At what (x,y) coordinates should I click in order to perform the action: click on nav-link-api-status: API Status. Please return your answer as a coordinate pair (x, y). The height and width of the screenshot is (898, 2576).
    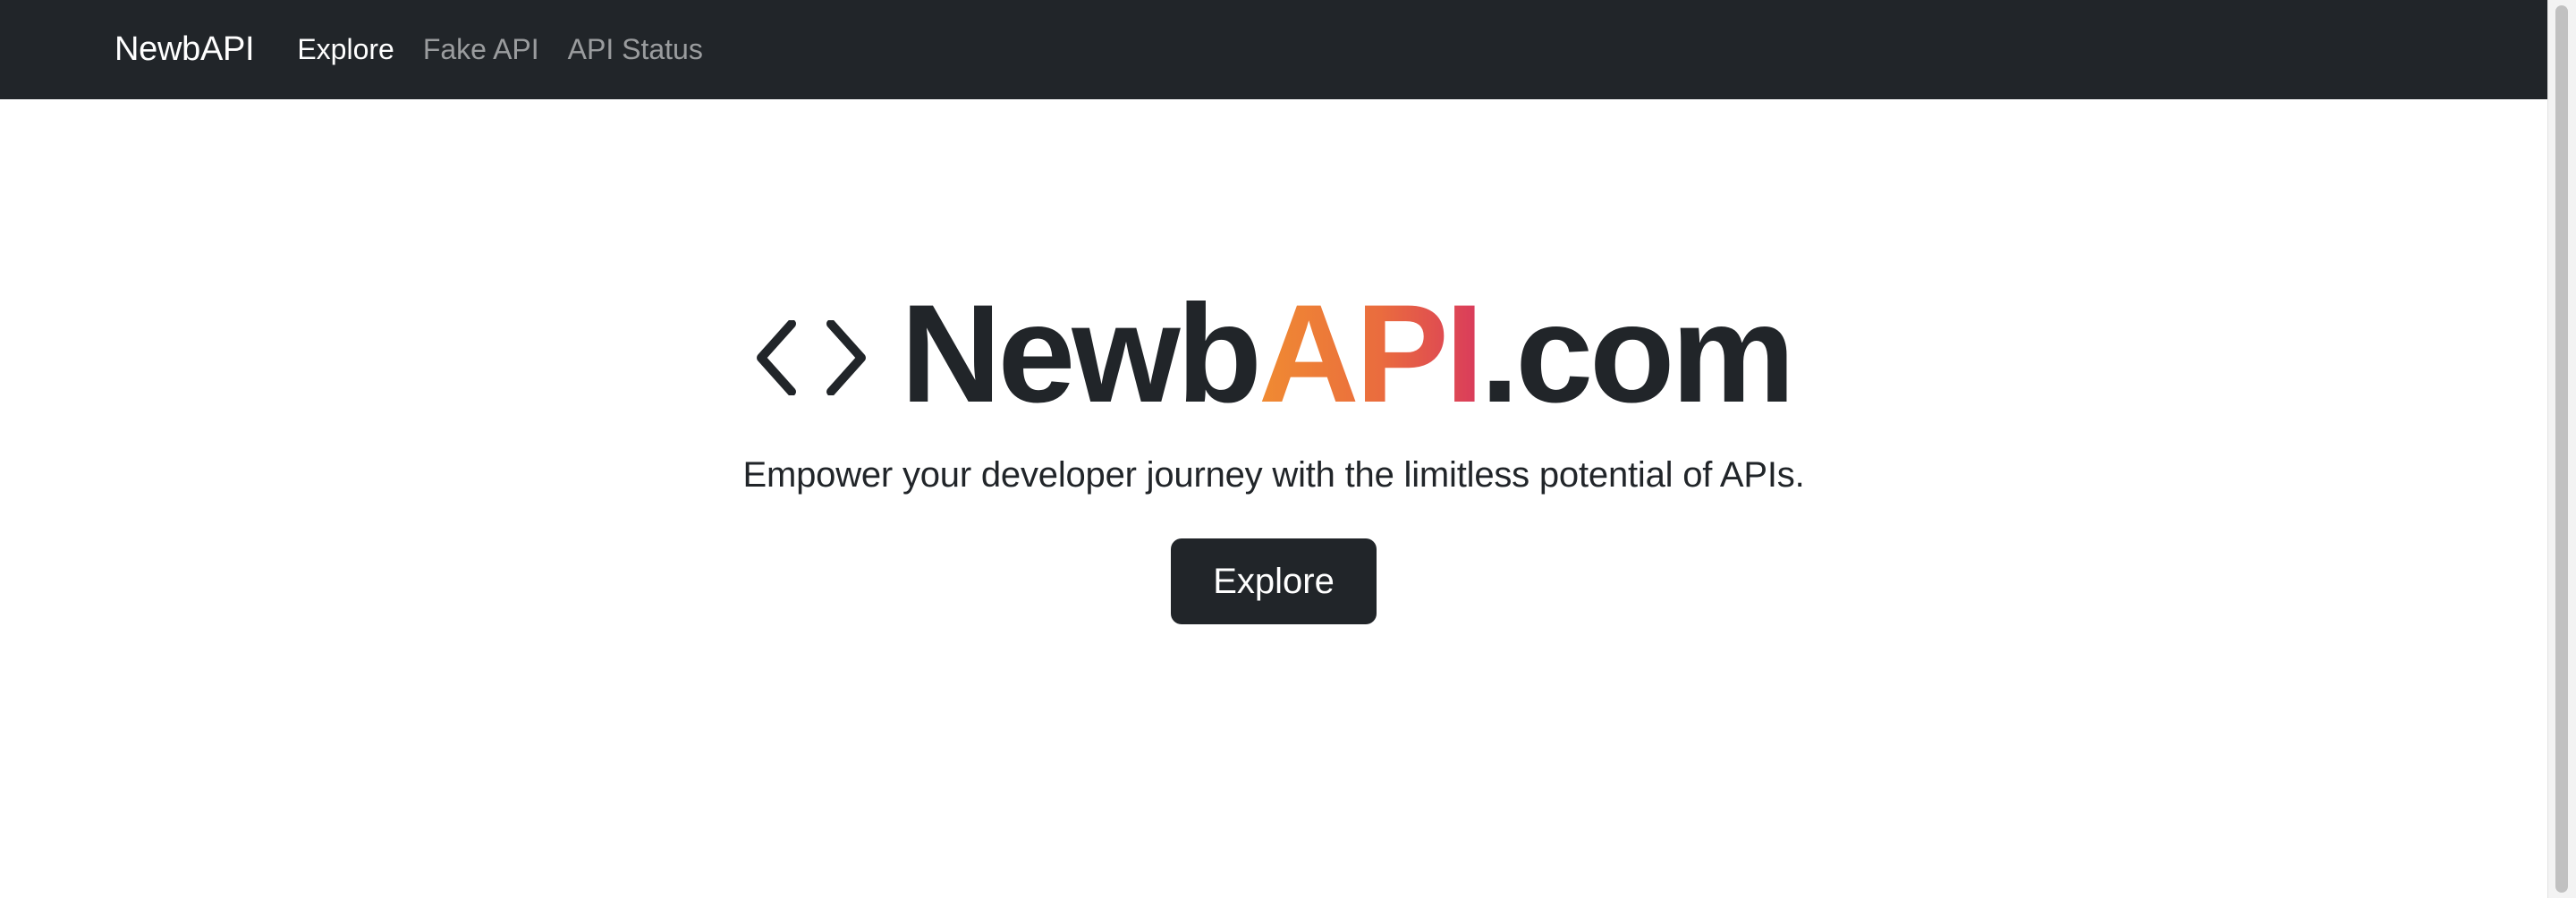
    Looking at the image, I should click on (635, 49).